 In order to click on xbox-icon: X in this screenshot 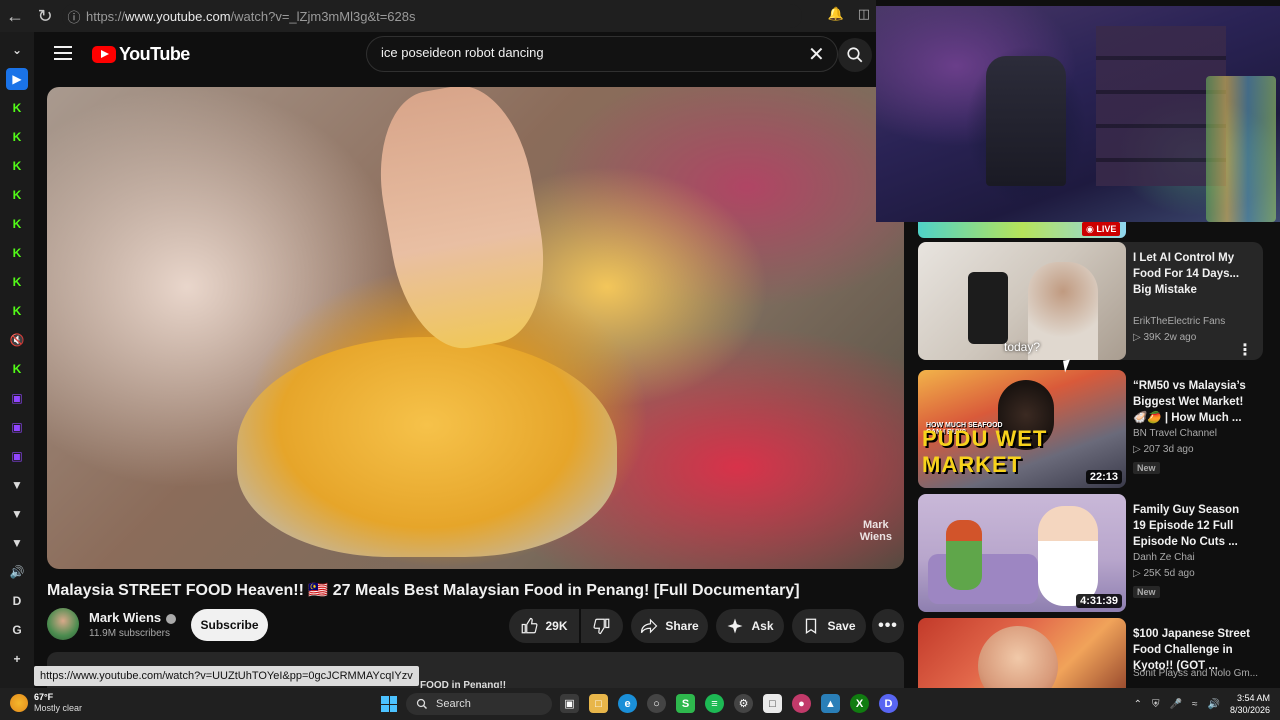, I will do `click(859, 703)`.